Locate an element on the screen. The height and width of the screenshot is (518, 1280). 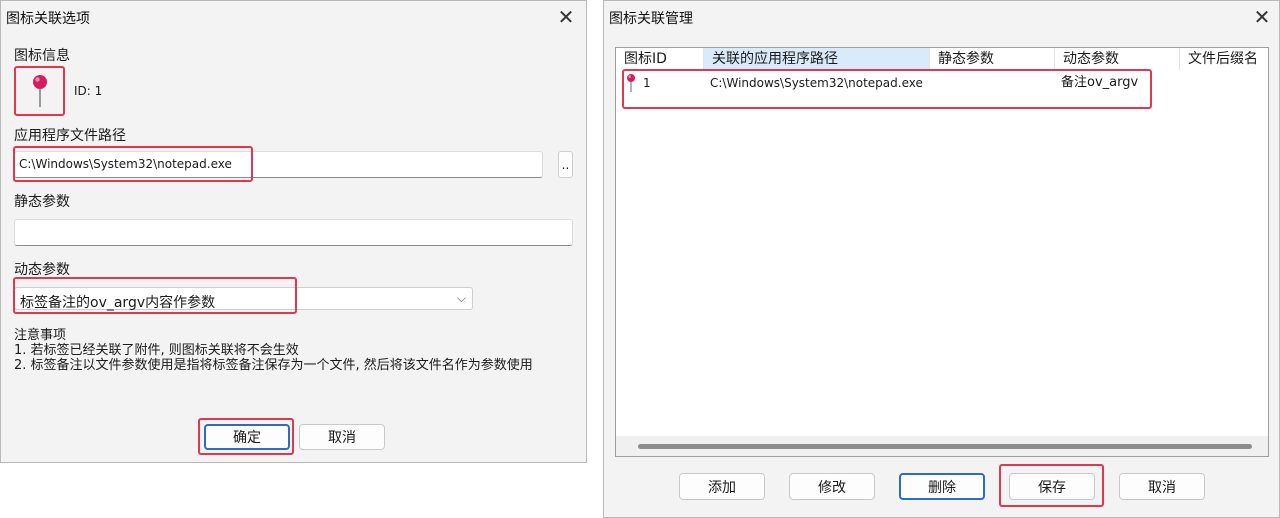
dynamic-params-value: 标签备注的ov_argv内容作参数 is located at coordinates (118, 303).